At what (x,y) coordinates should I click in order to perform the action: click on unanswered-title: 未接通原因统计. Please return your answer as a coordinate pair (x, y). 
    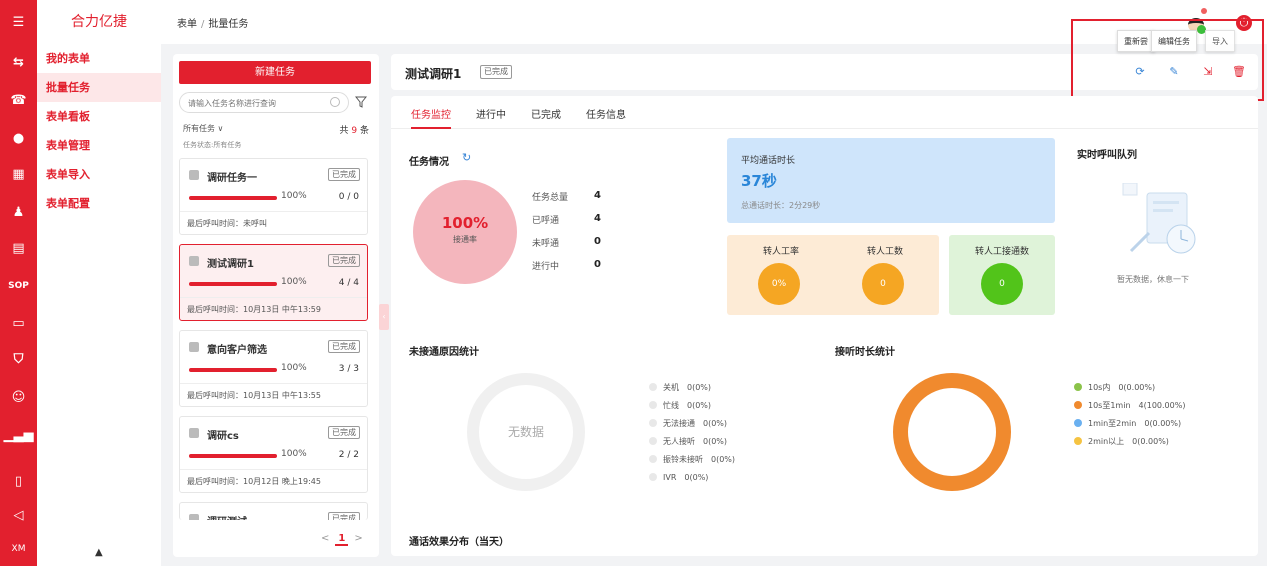
    Looking at the image, I should click on (444, 352).